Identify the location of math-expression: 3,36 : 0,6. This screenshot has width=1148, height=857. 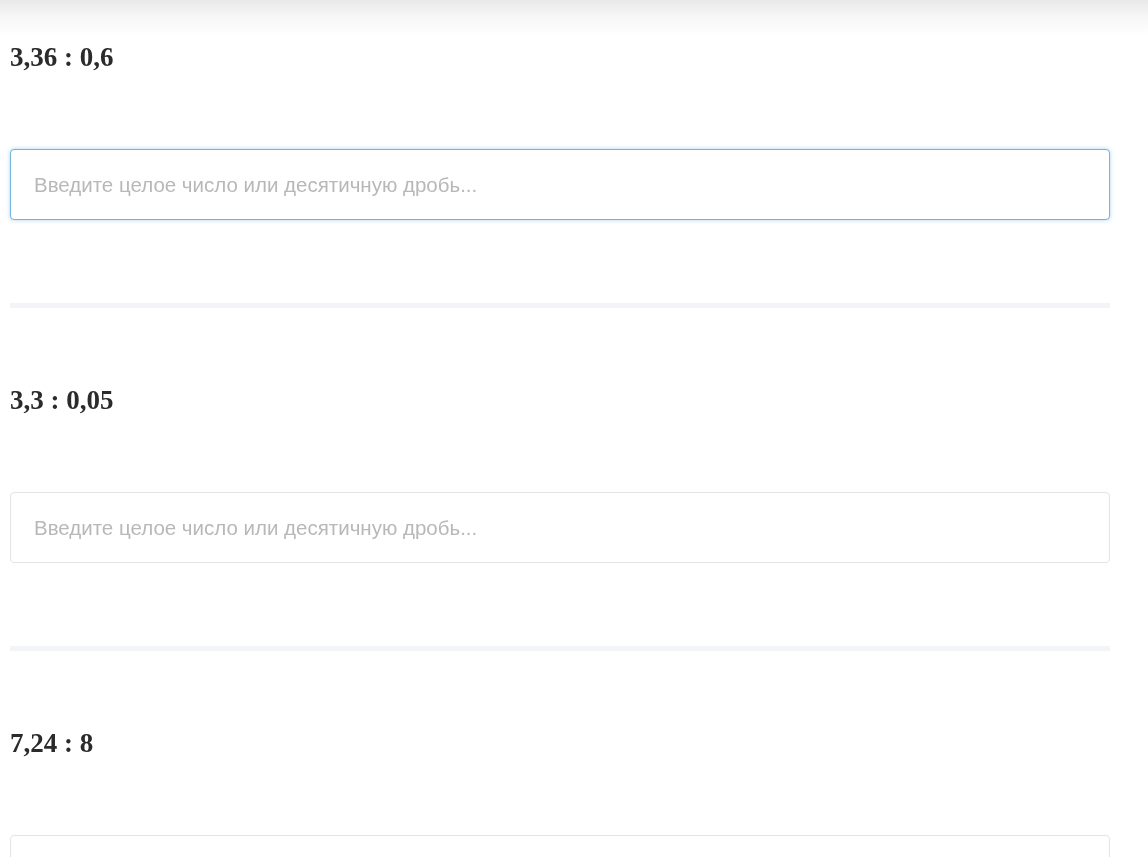
(62, 57).